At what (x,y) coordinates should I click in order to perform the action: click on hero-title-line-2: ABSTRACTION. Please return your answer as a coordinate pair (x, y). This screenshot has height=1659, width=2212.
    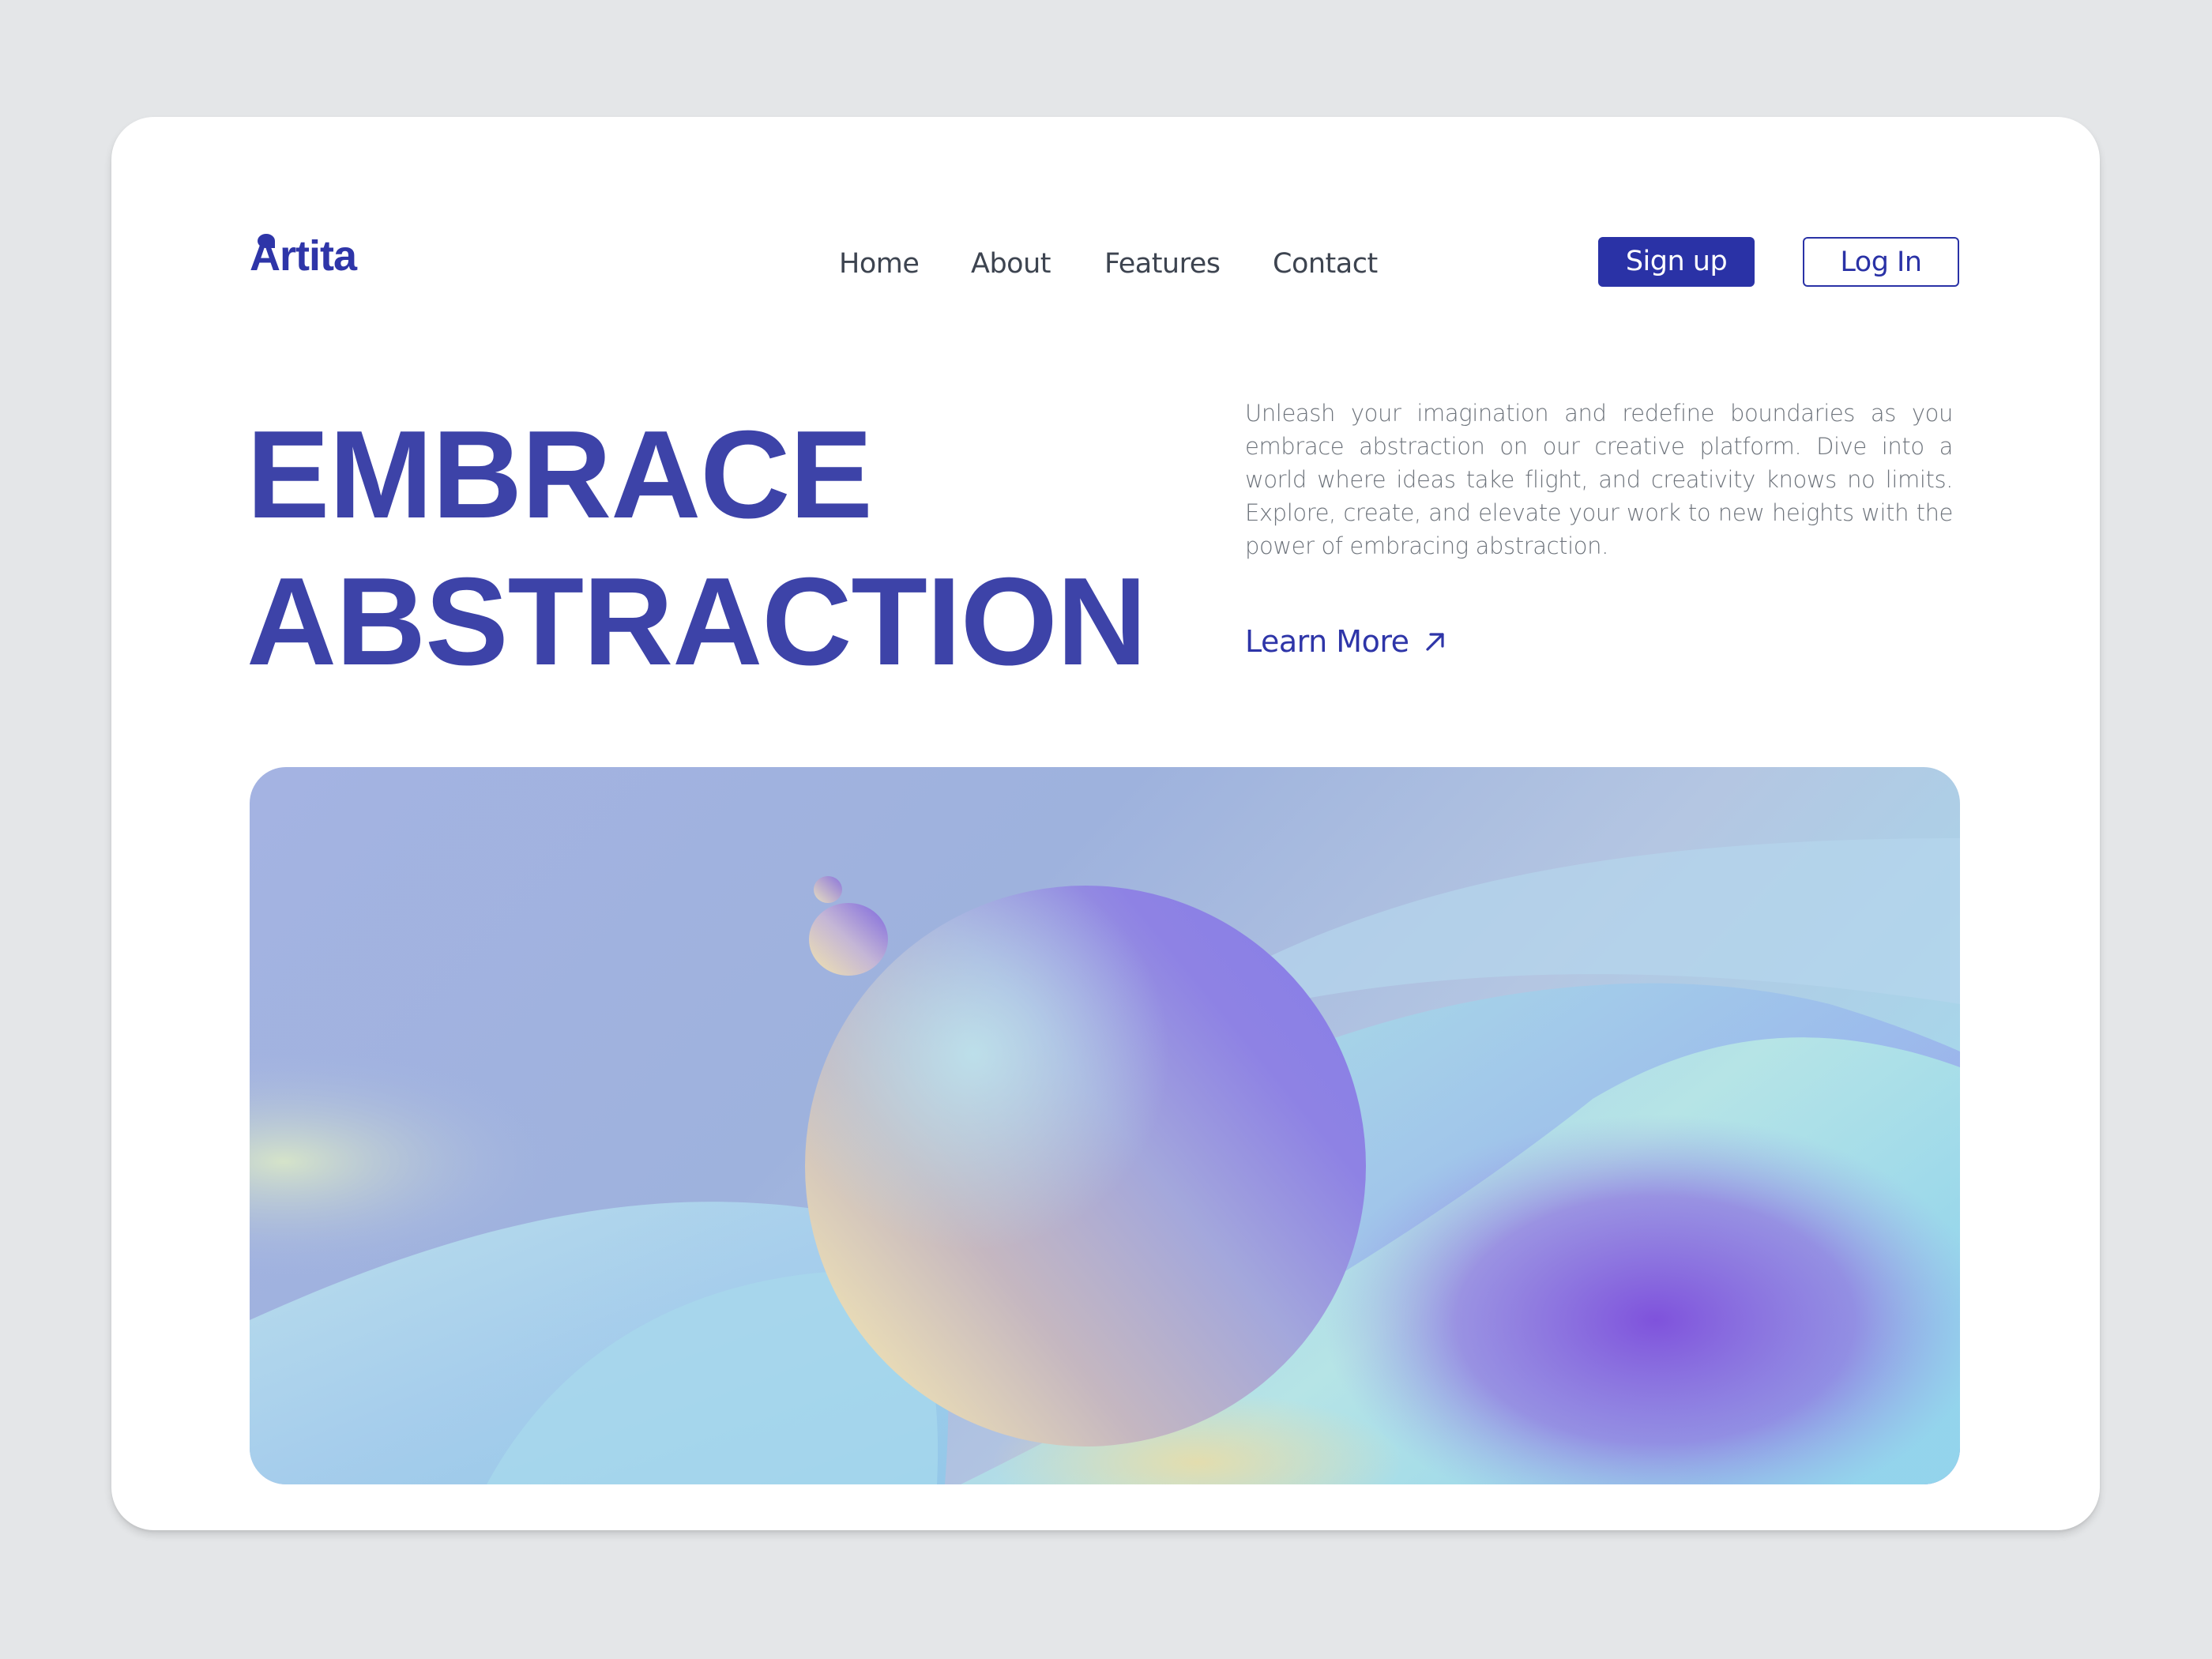
    Looking at the image, I should click on (697, 622).